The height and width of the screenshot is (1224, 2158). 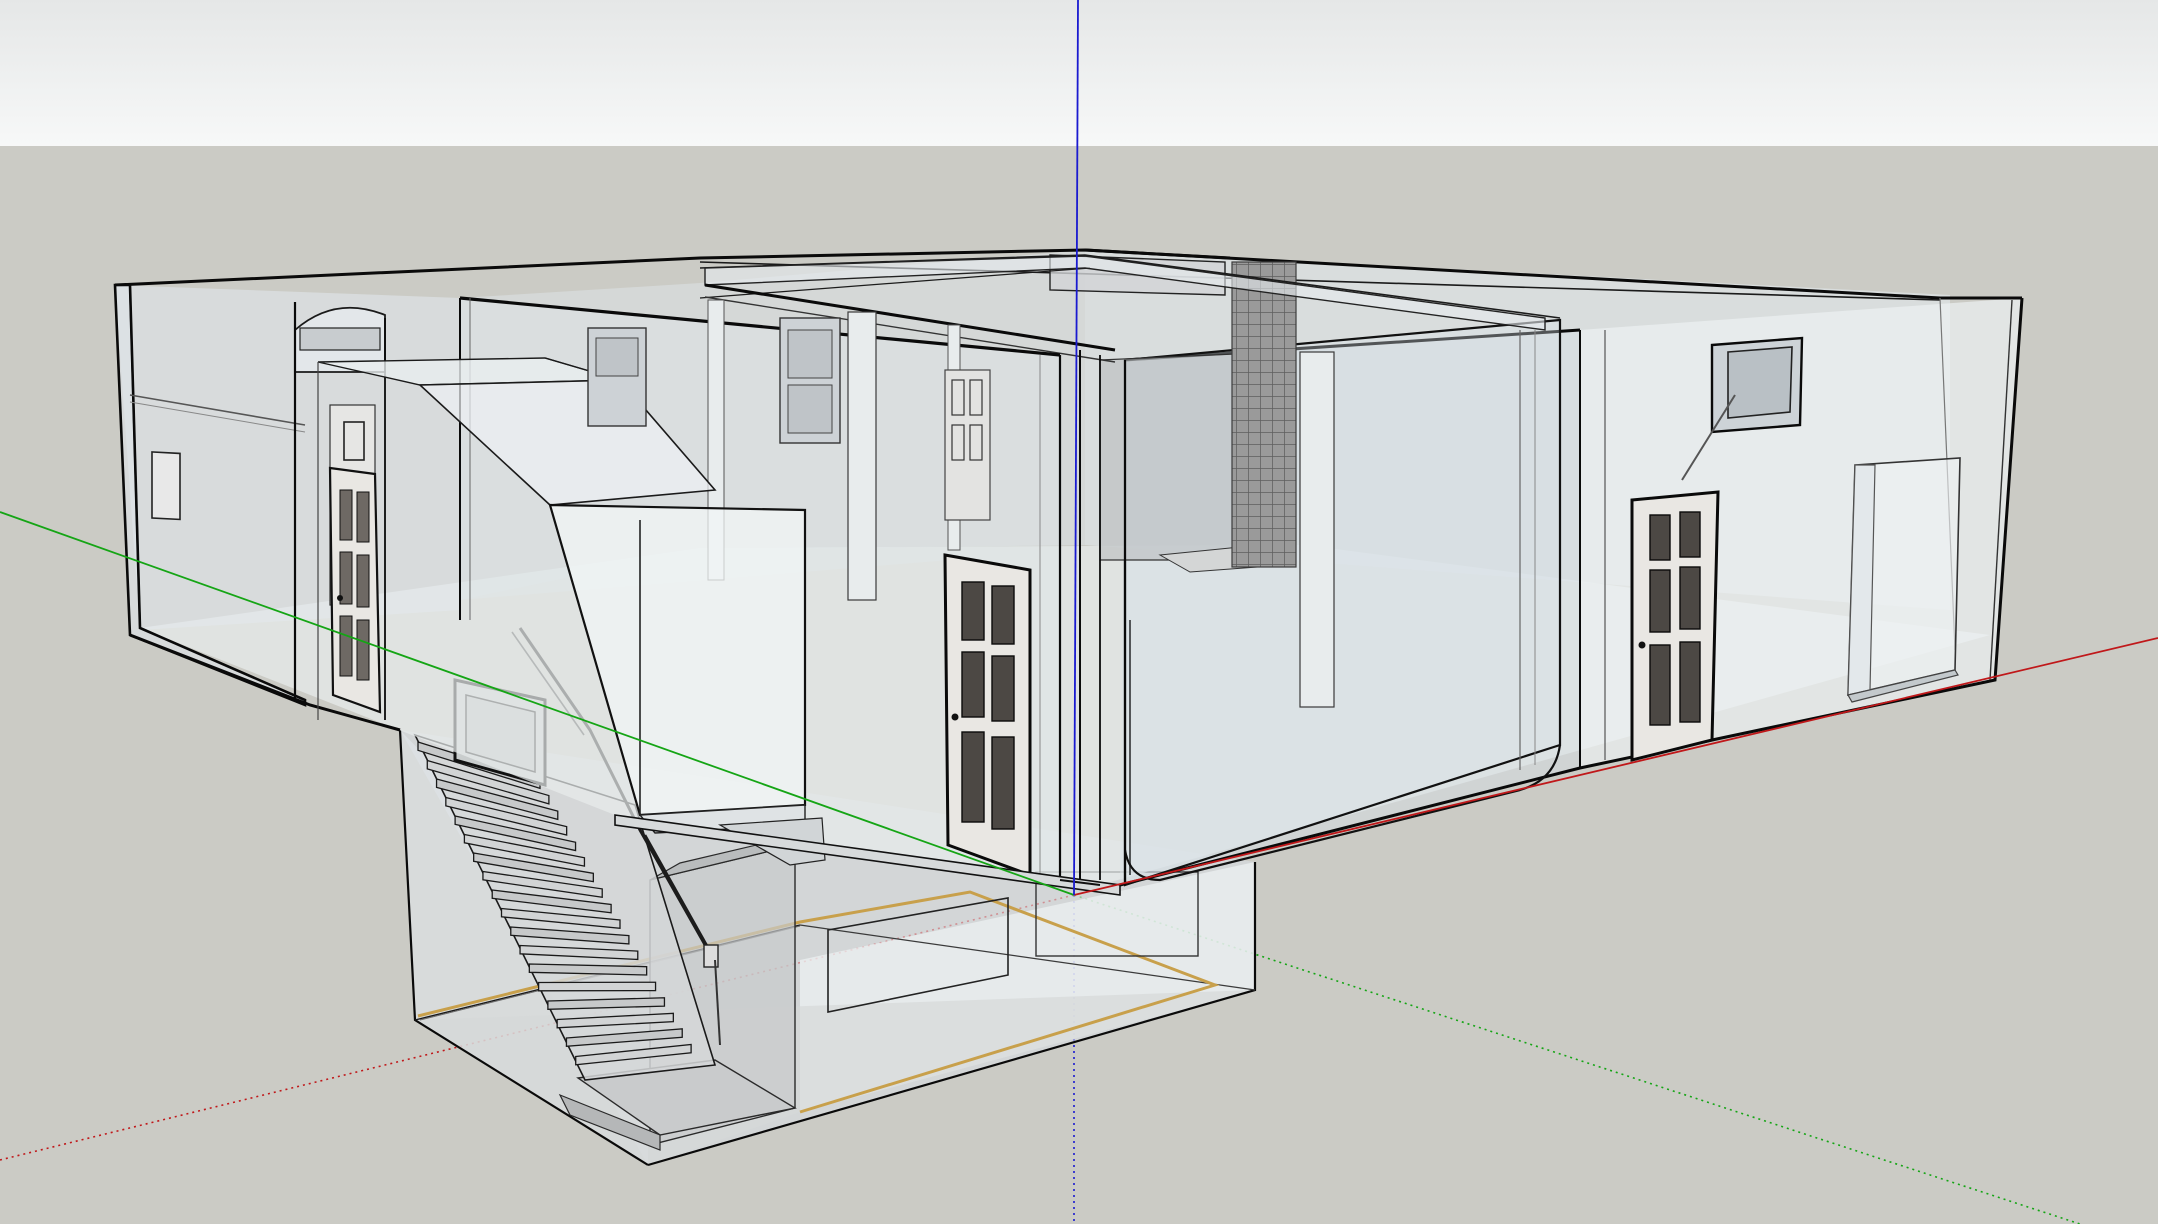 What do you see at coordinates (166, 486) in the screenshot?
I see `wall-outlet-box` at bounding box center [166, 486].